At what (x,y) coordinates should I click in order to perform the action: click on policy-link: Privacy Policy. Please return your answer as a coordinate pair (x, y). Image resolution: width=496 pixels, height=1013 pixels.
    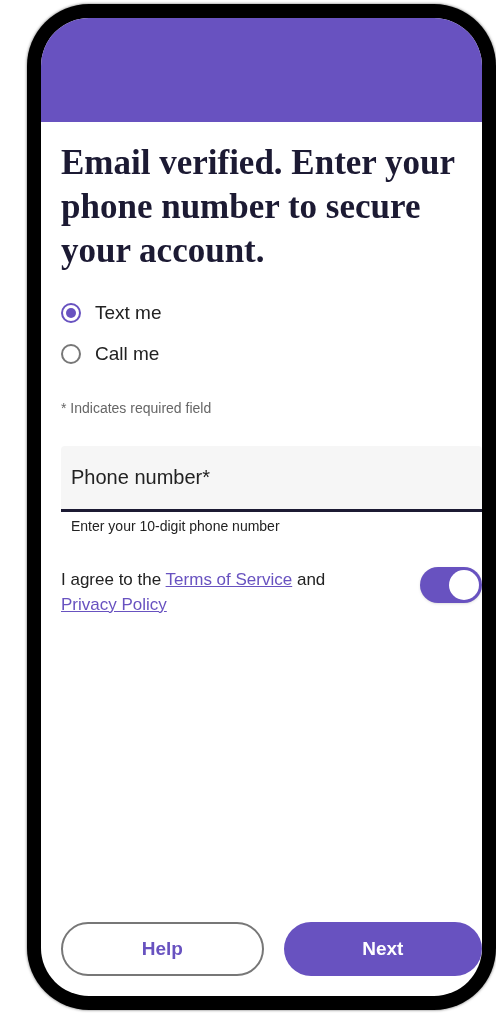
    Looking at the image, I should click on (114, 604).